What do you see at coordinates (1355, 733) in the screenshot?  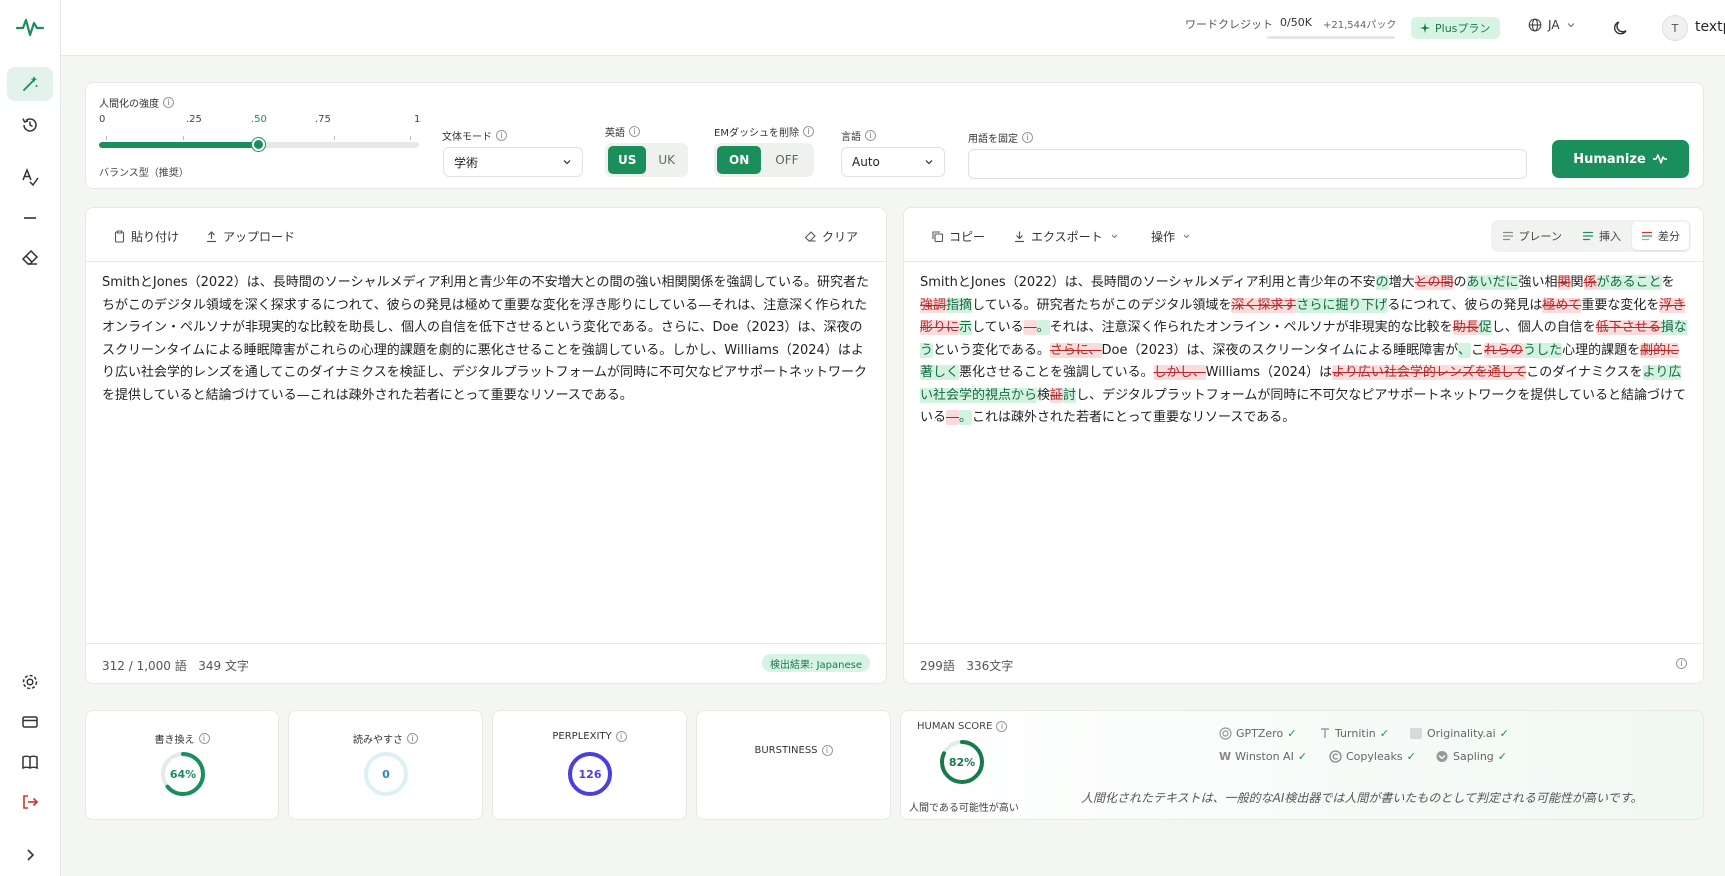 I see `detector-name: Turnitin` at bounding box center [1355, 733].